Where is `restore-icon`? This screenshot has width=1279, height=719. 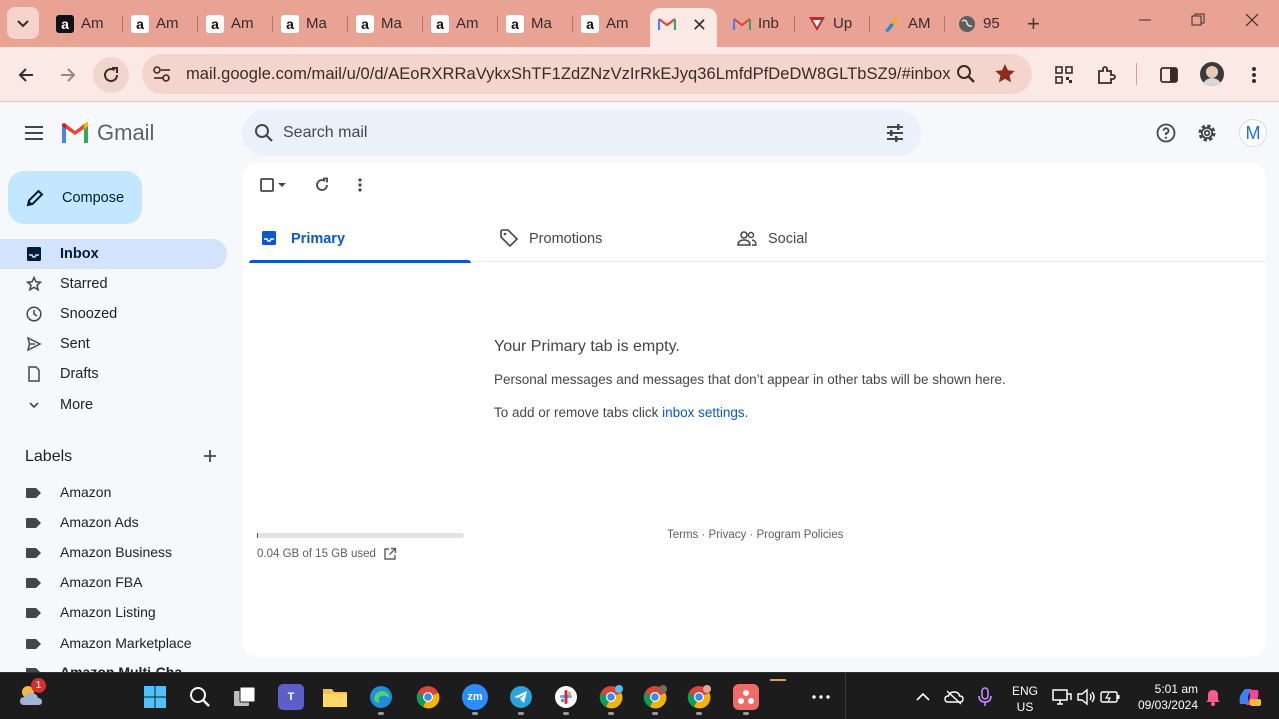 restore-icon is located at coordinates (1198, 20).